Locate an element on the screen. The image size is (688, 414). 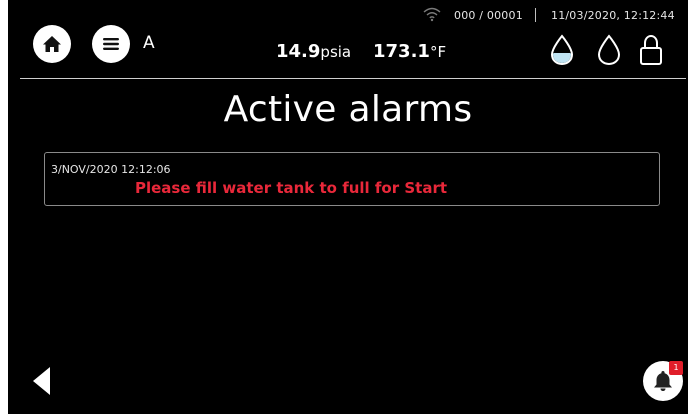
menu-button is located at coordinates (111, 44).